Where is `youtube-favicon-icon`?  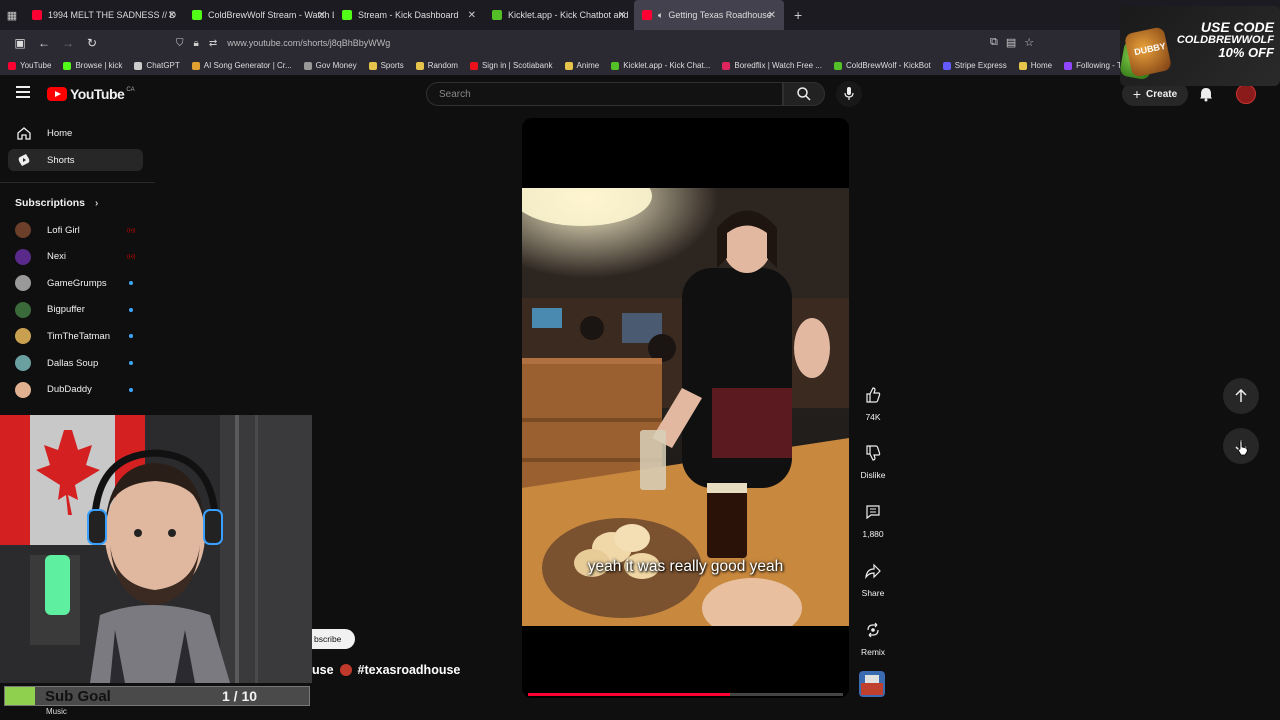
youtube-favicon-icon is located at coordinates (647, 15).